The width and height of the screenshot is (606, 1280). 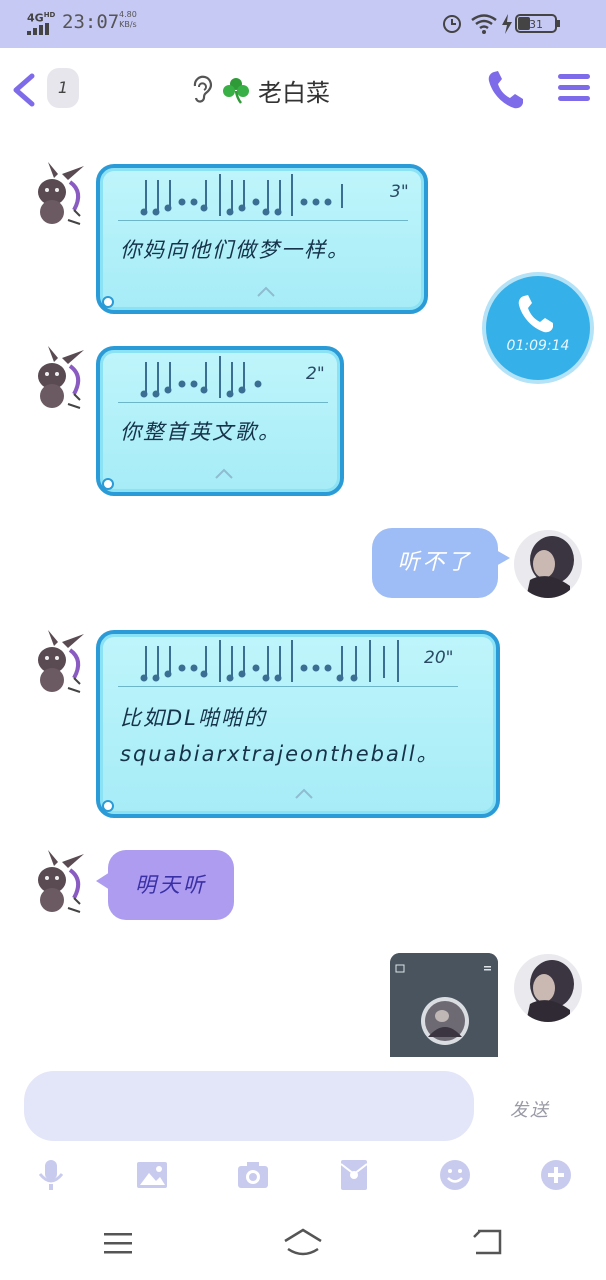 I want to click on microphone-icon, so click(x=51, y=1175).